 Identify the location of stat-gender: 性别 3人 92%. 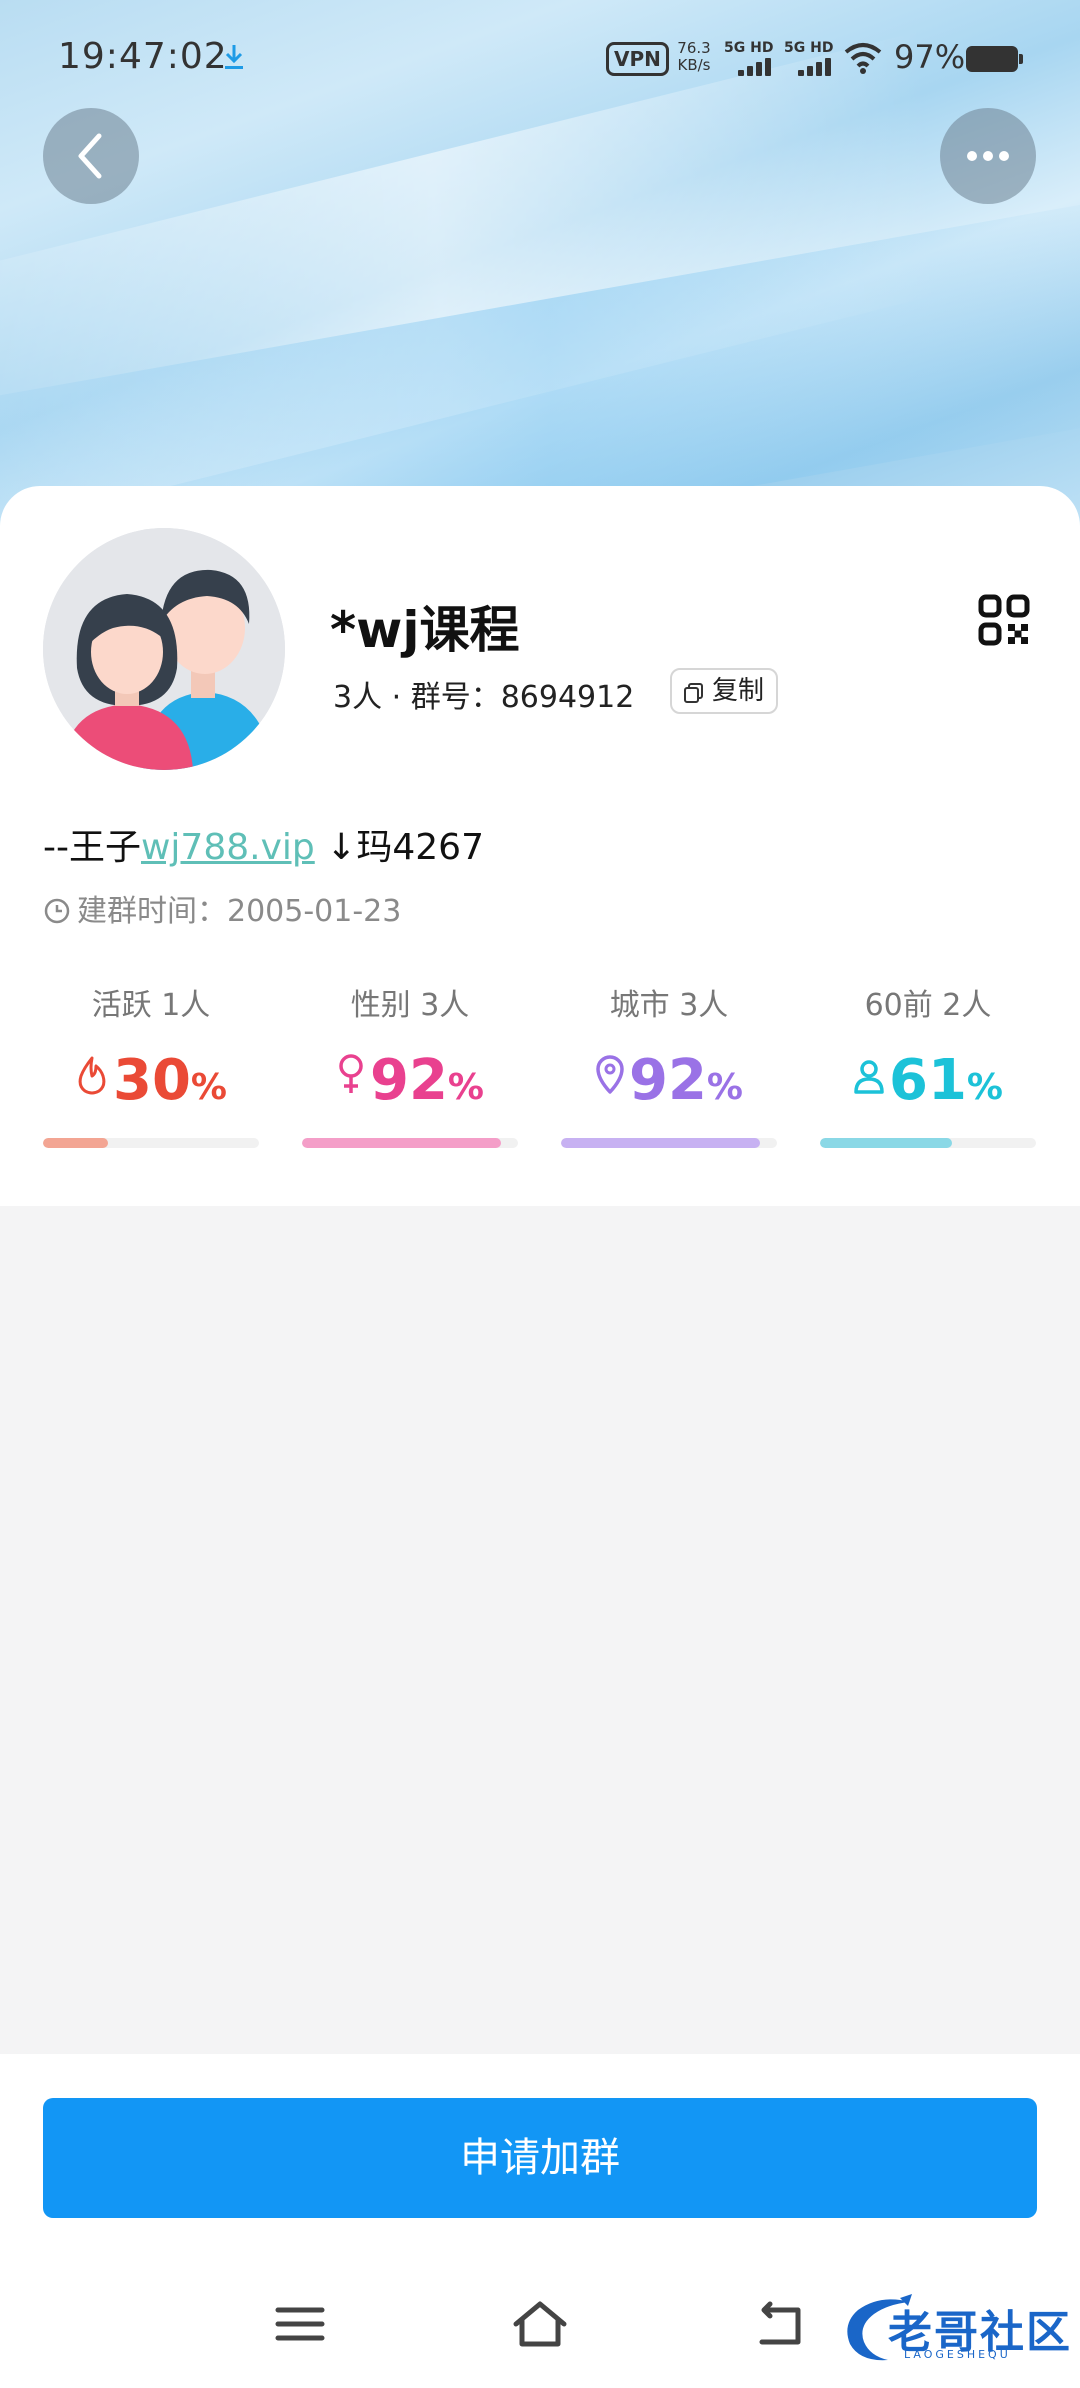
(410, 1065).